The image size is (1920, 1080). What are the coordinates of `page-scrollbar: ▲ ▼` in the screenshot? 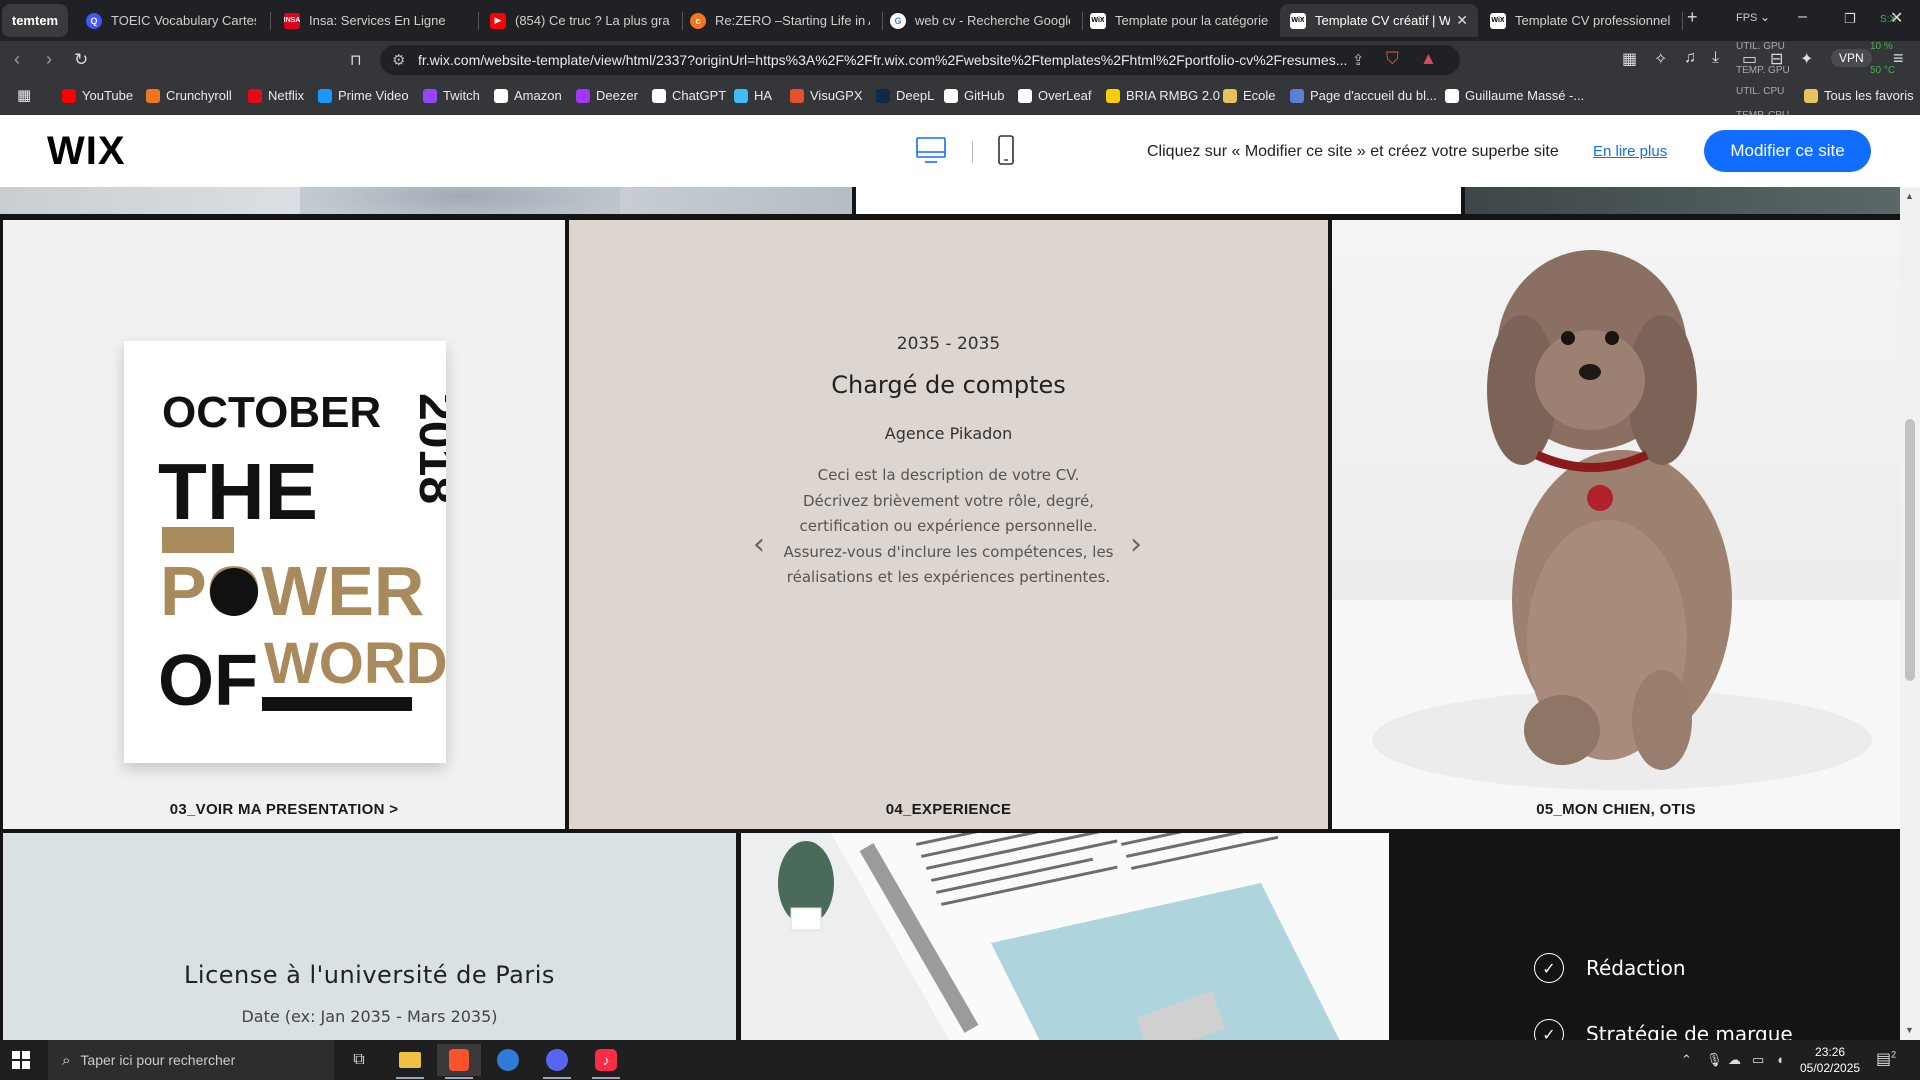 It's located at (1910, 613).